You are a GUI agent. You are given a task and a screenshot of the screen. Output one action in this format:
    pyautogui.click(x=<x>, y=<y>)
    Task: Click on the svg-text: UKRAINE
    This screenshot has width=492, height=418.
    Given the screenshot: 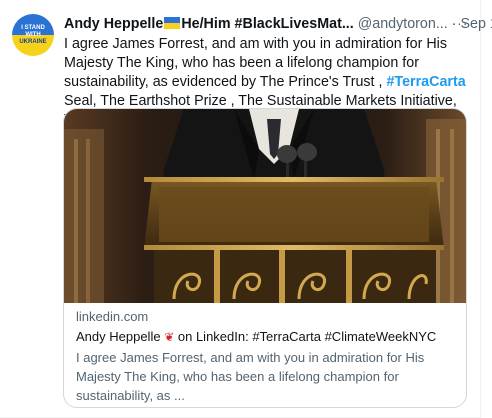 What is the action you would take?
    pyautogui.click(x=32, y=42)
    